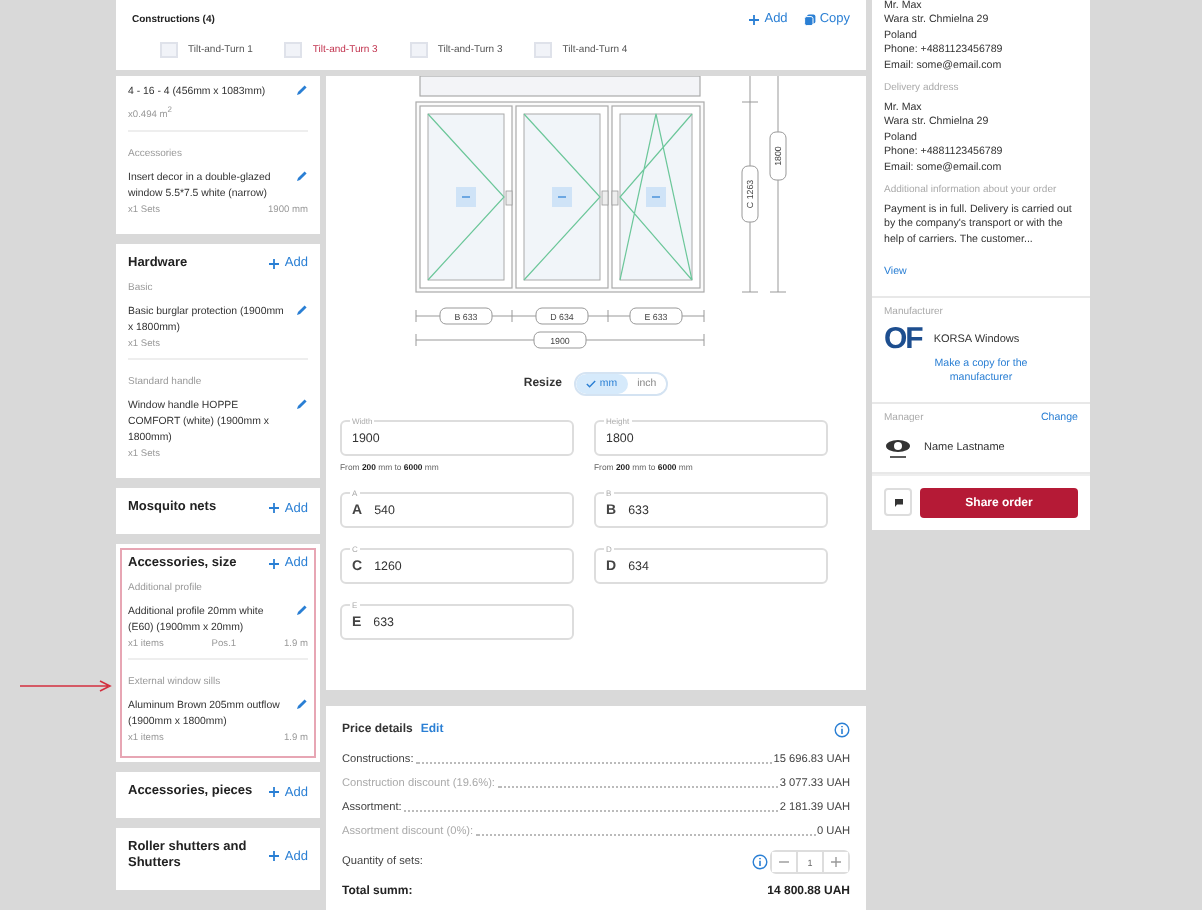 This screenshot has height=910, width=1202. What do you see at coordinates (809, 19) in the screenshot?
I see `copy-icon` at bounding box center [809, 19].